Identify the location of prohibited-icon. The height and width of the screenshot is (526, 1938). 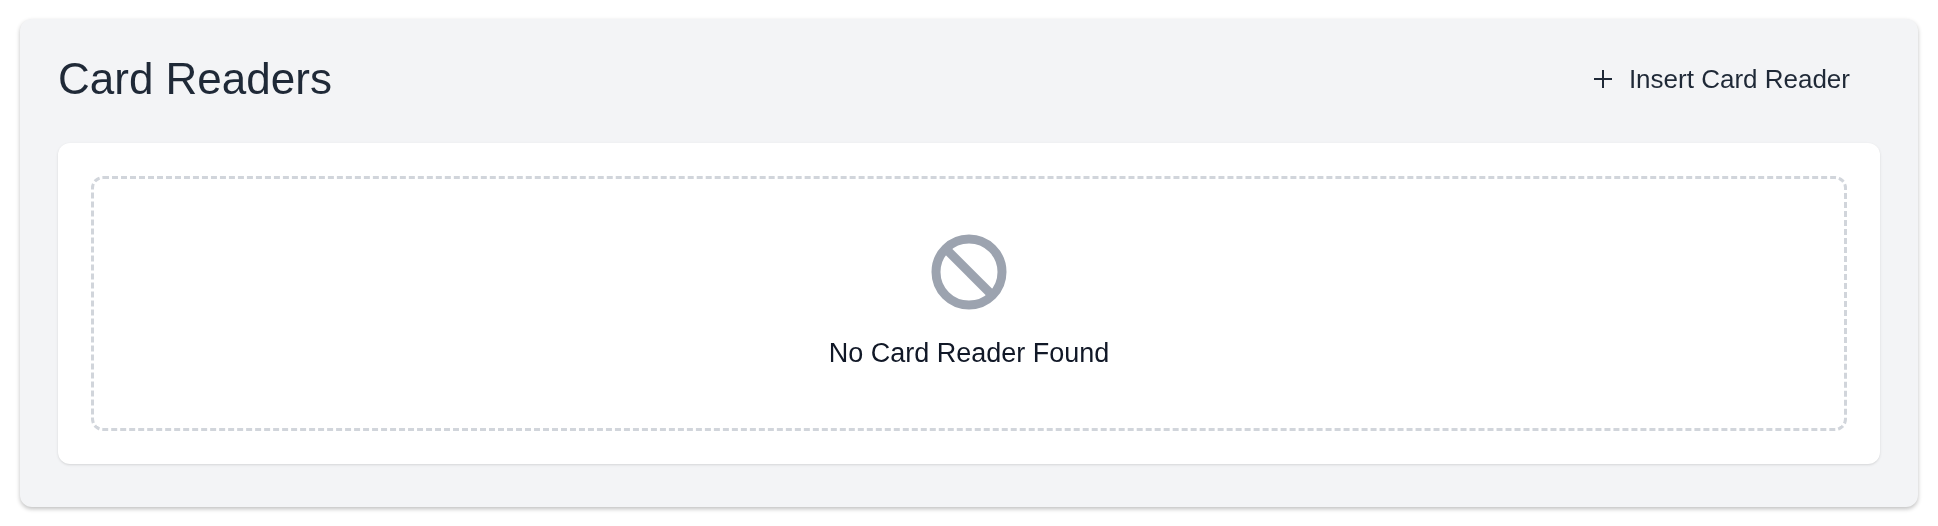
(969, 272).